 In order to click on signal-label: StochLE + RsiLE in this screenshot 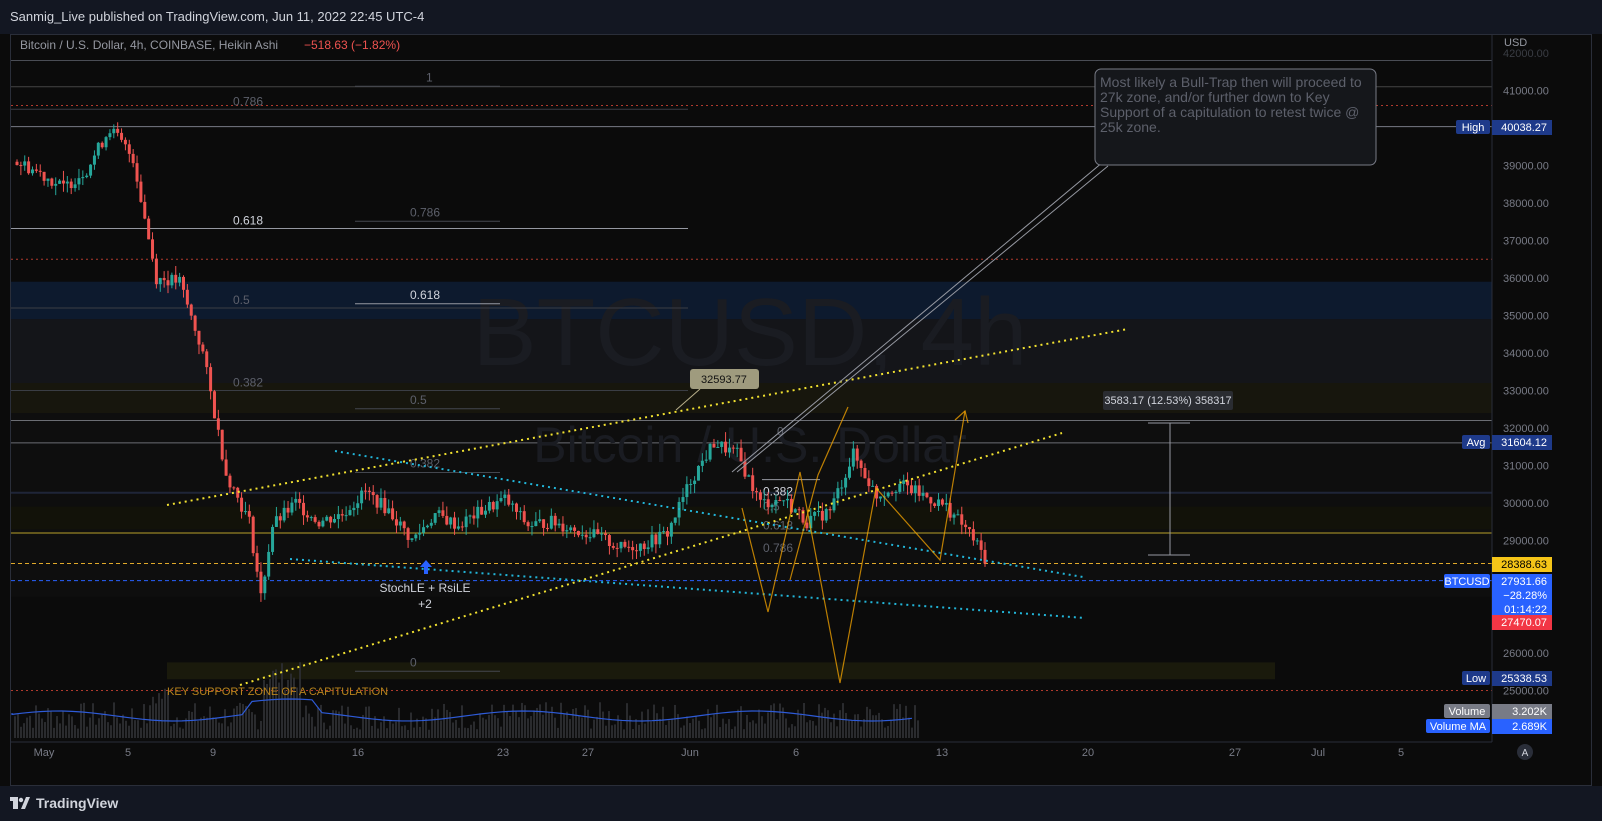, I will do `click(424, 588)`.